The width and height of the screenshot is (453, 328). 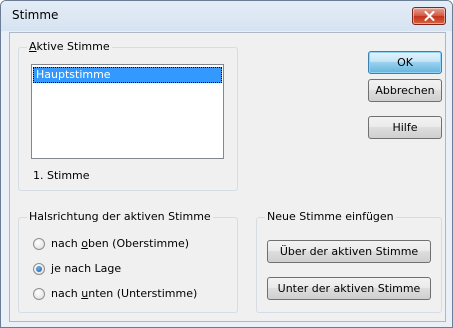 What do you see at coordinates (124, 293) in the screenshot?
I see `radio-label: nach unten (Unterstimme)` at bounding box center [124, 293].